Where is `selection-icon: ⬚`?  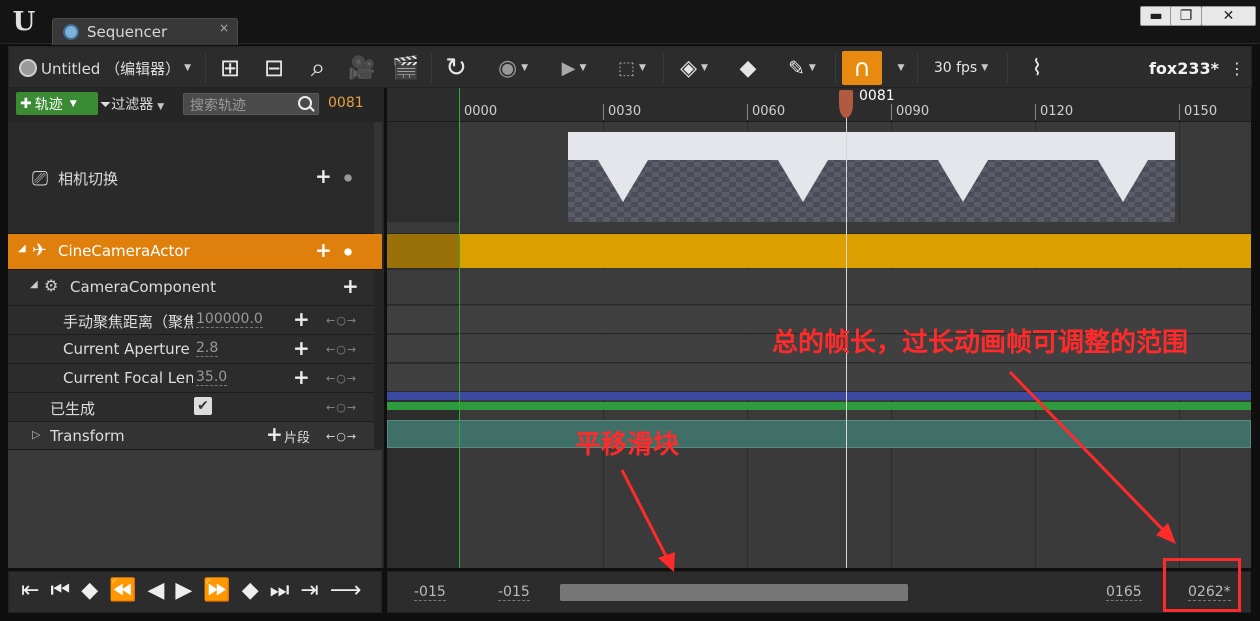
selection-icon: ⬚ is located at coordinates (627, 68).